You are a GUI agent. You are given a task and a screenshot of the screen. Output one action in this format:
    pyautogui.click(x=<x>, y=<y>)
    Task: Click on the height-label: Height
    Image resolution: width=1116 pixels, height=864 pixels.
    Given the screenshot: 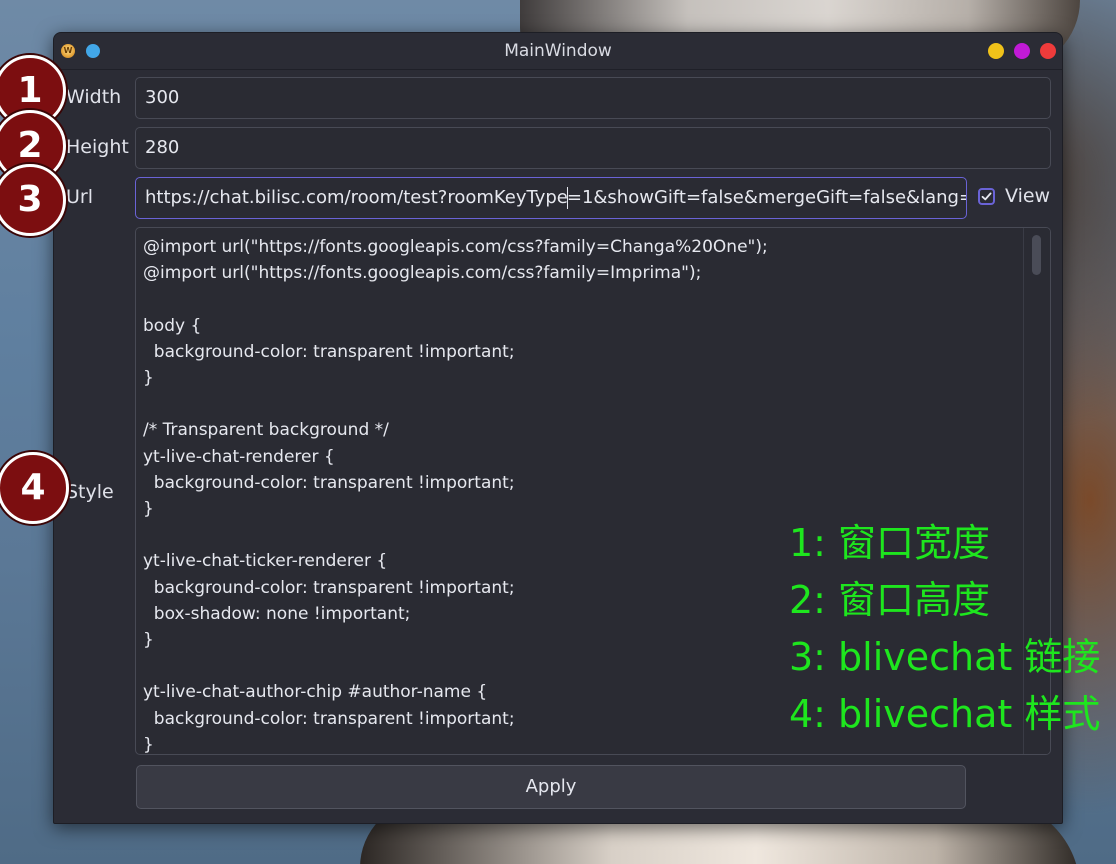 What is the action you would take?
    pyautogui.click(x=97, y=147)
    